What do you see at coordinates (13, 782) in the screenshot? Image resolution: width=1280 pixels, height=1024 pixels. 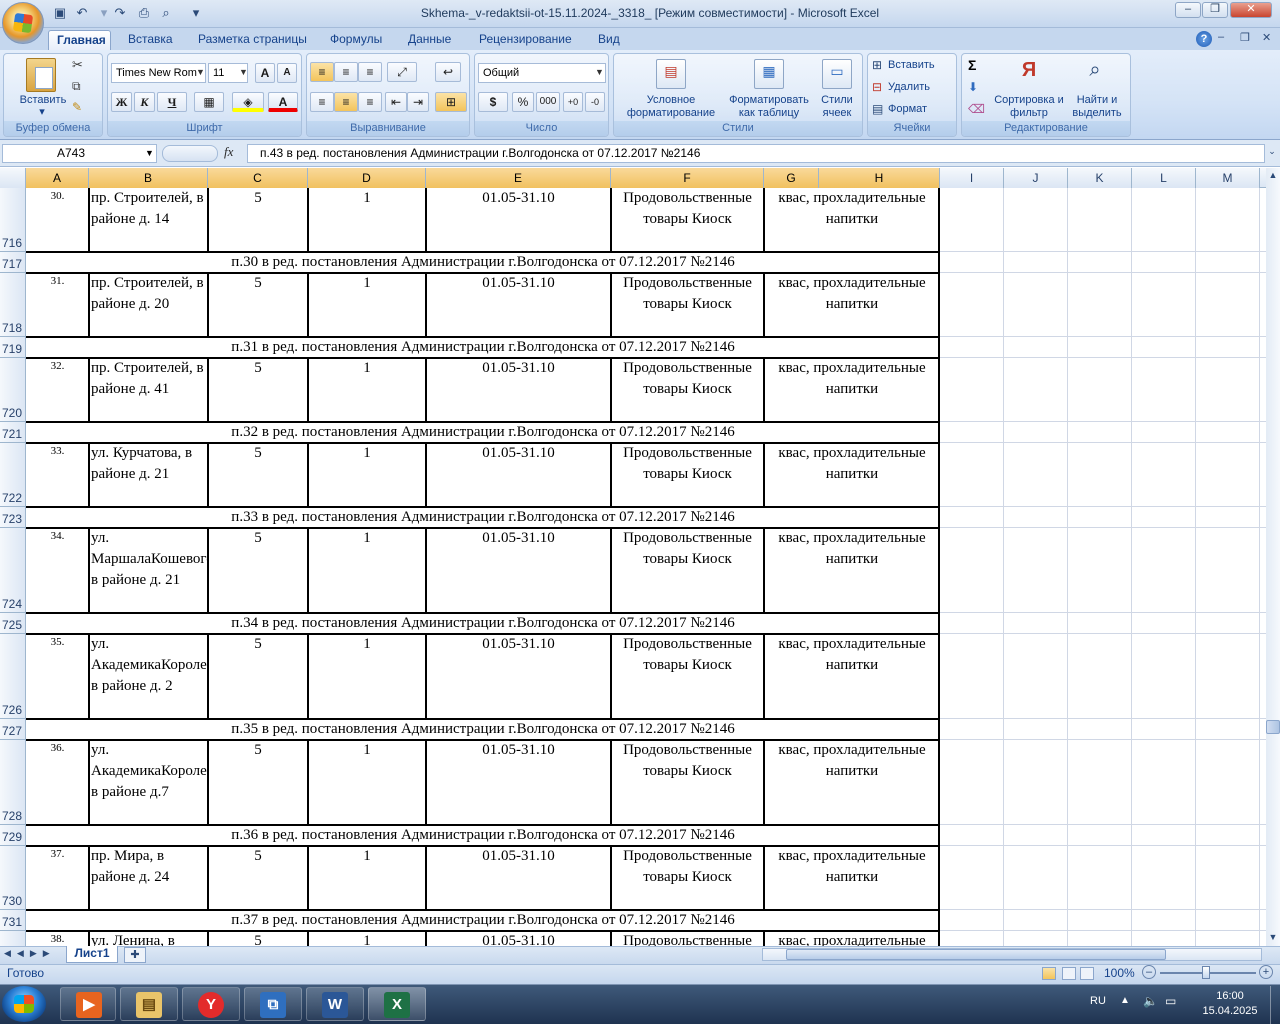 I see `row-header: 728` at bounding box center [13, 782].